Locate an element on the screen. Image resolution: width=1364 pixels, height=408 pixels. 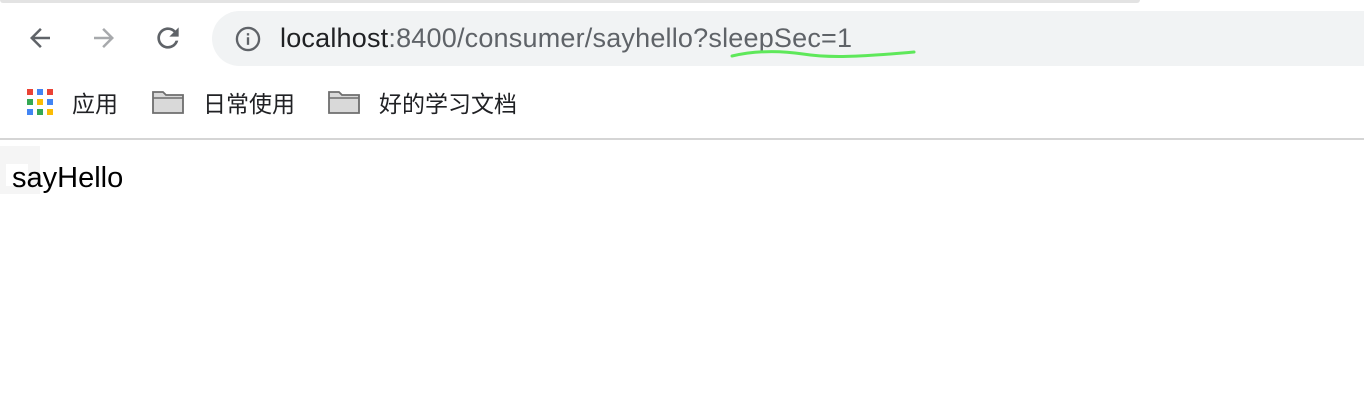
bookmark-folder-docs: 好的学习文档 is located at coordinates (422, 102).